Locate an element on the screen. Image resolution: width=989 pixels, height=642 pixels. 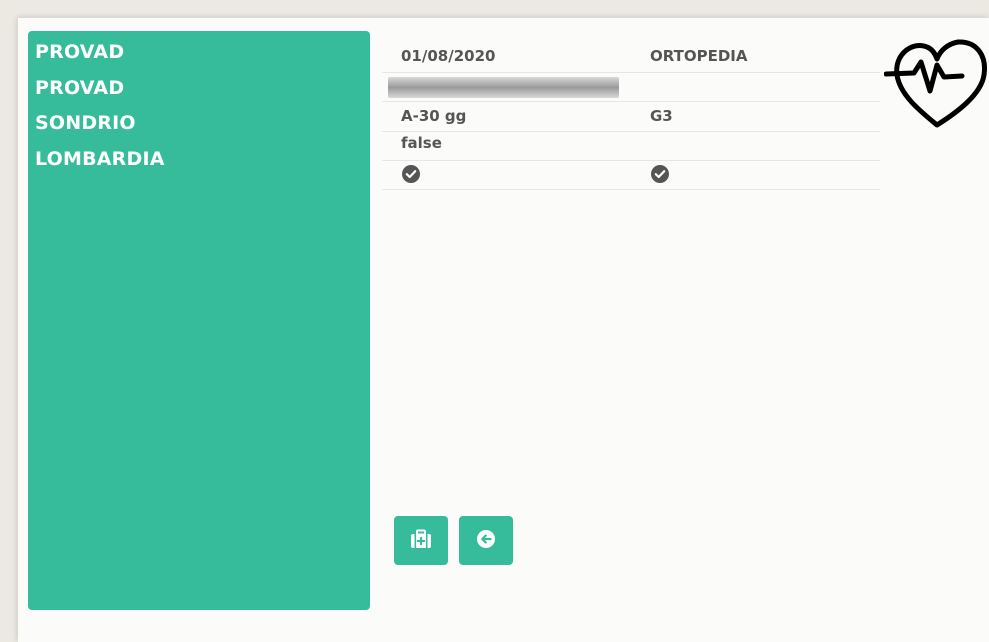
back-button is located at coordinates (486, 540).